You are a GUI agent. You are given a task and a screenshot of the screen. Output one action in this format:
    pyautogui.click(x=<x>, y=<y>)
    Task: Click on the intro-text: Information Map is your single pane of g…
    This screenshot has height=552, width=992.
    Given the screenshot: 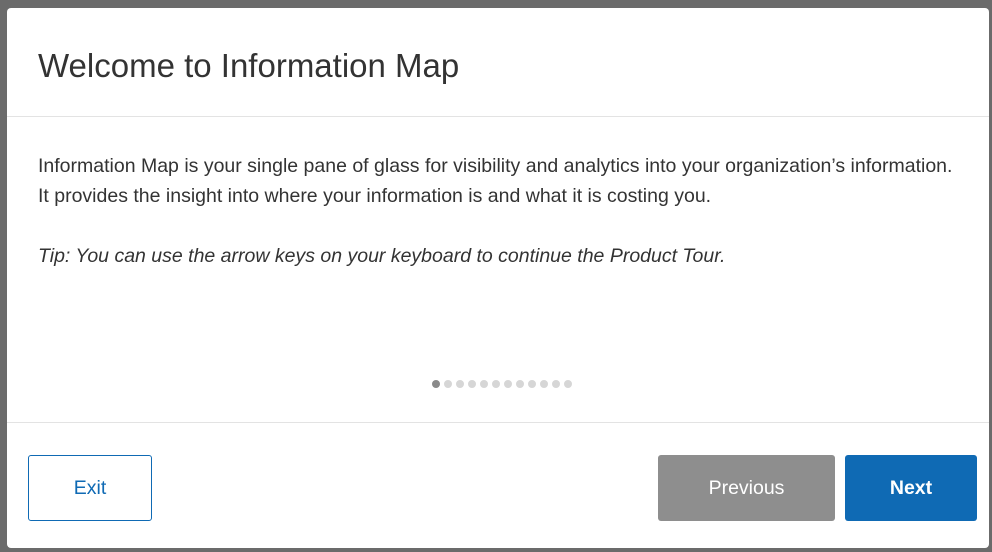 What is the action you would take?
    pyautogui.click(x=495, y=181)
    